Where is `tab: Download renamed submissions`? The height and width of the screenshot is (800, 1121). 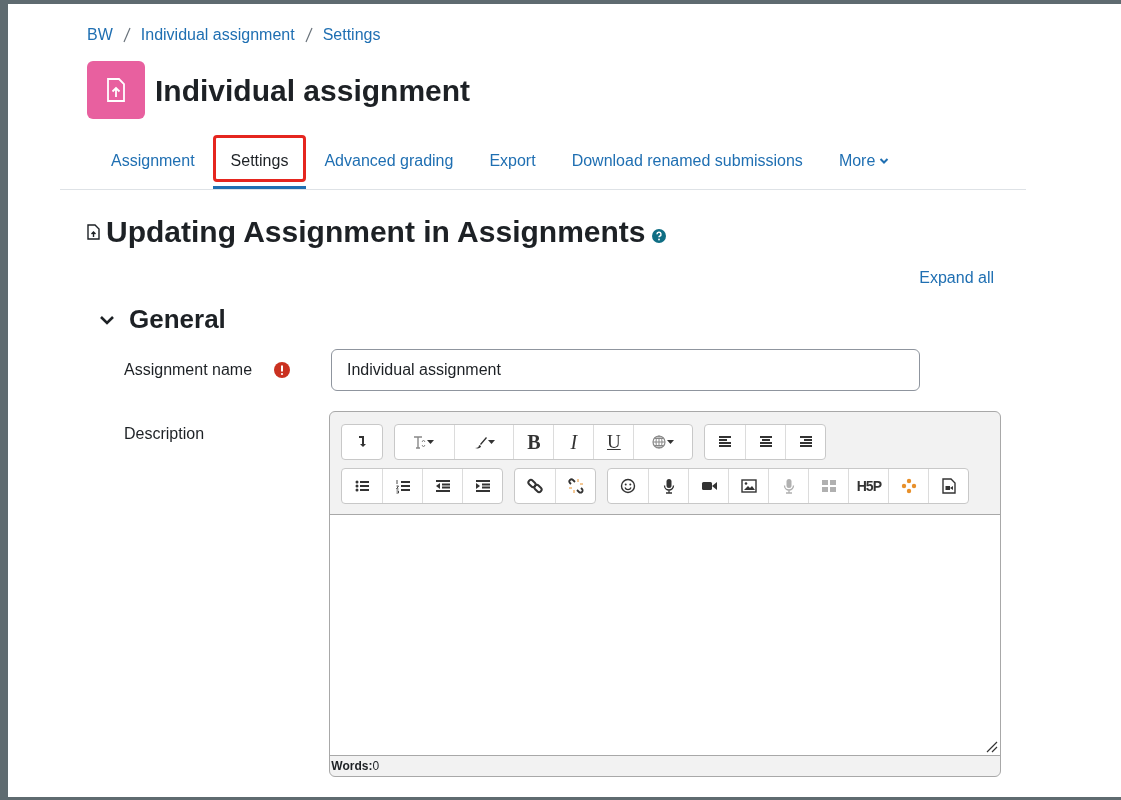
tab: Download renamed submissions is located at coordinates (687, 162).